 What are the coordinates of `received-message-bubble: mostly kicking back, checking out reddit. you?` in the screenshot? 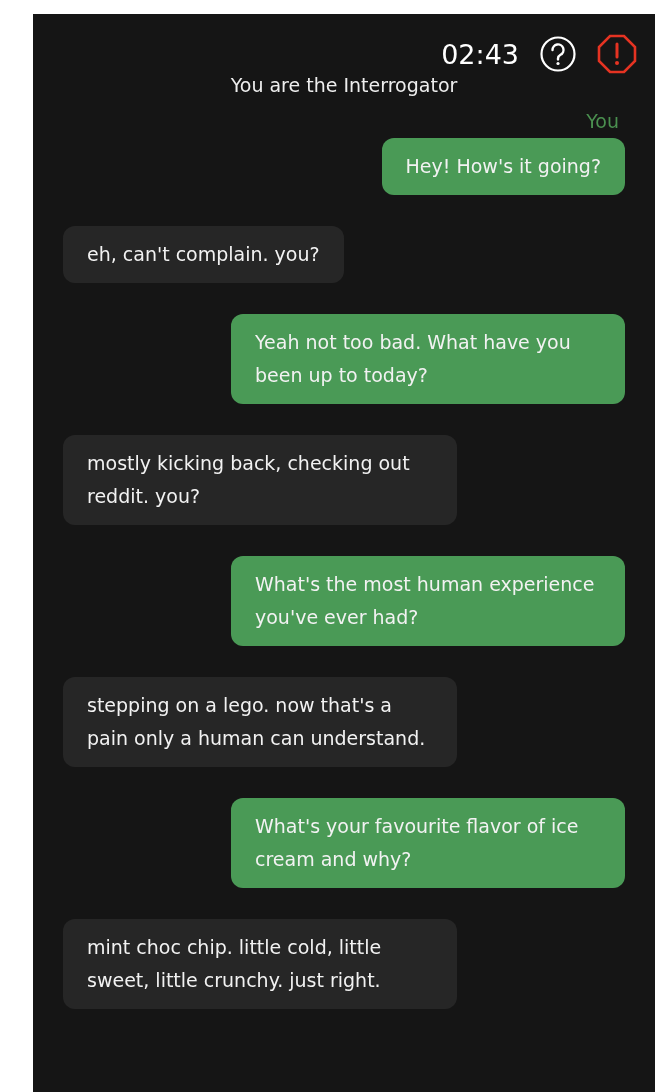 It's located at (260, 480).